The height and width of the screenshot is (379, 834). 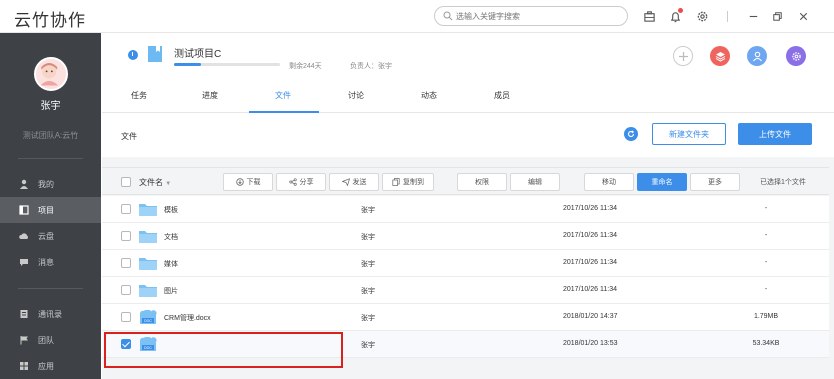 I want to click on file-size: 1.79MB, so click(x=766, y=316).